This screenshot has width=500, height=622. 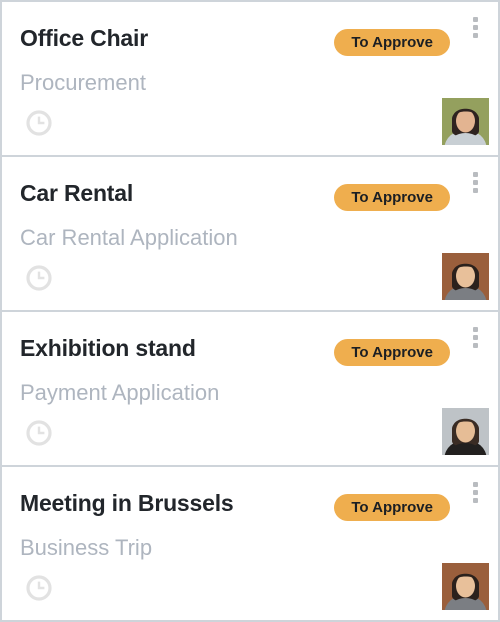 What do you see at coordinates (108, 348) in the screenshot?
I see `card-title: Exhibition stand` at bounding box center [108, 348].